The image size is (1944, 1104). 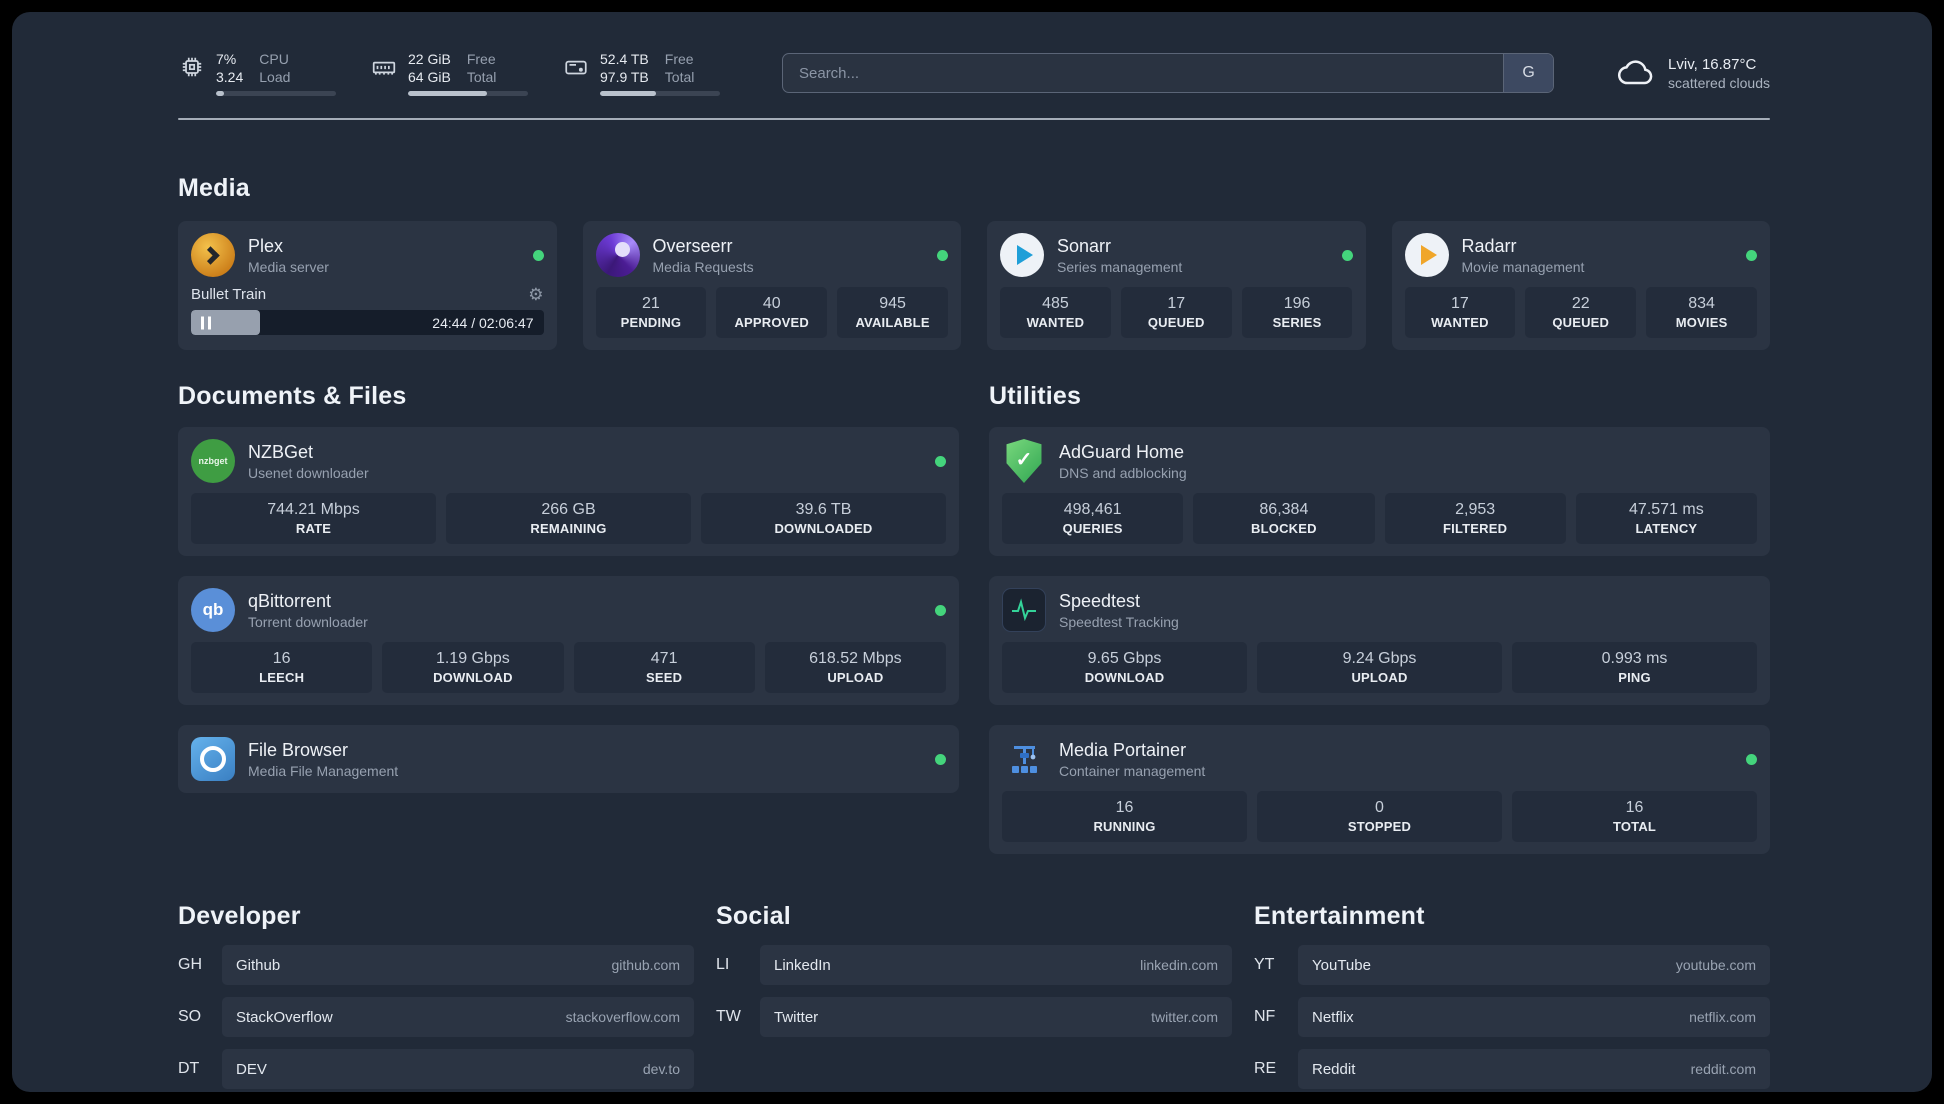 What do you see at coordinates (290, 600) in the screenshot?
I see `service-name: qBittorrent` at bounding box center [290, 600].